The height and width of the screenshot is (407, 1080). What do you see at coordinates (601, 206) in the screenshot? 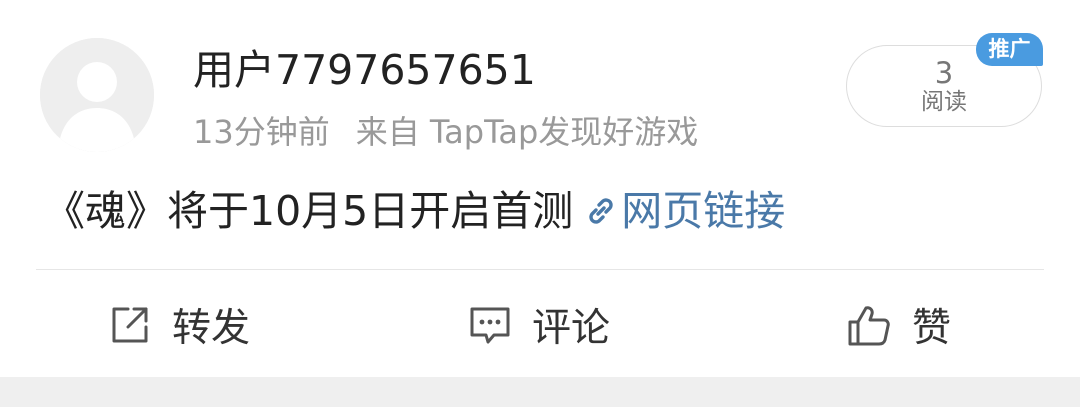
I see `link-icon` at bounding box center [601, 206].